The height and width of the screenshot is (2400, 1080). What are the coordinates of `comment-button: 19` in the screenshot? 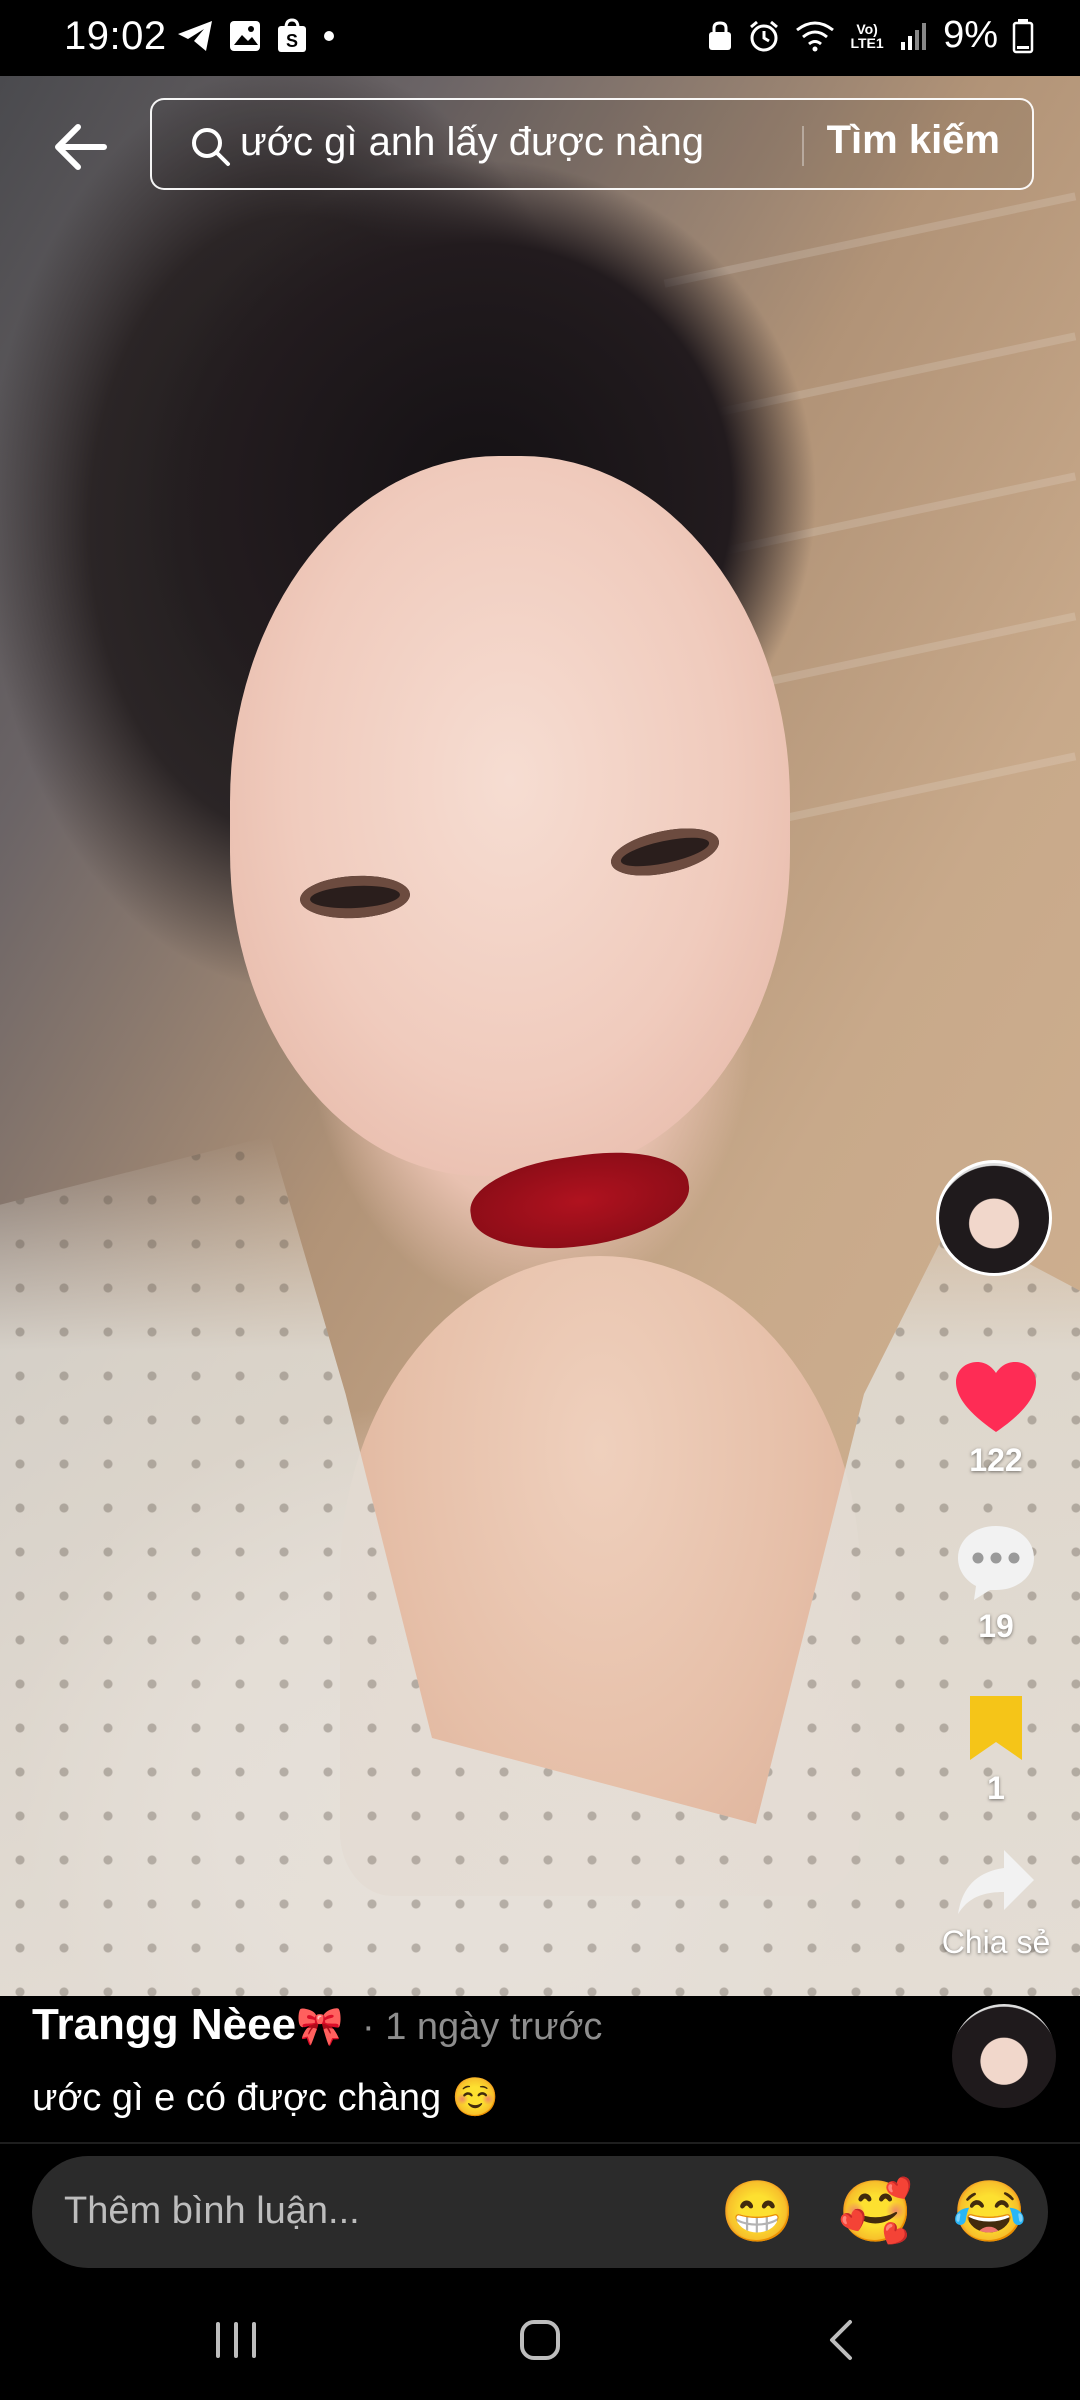 It's located at (996, 1583).